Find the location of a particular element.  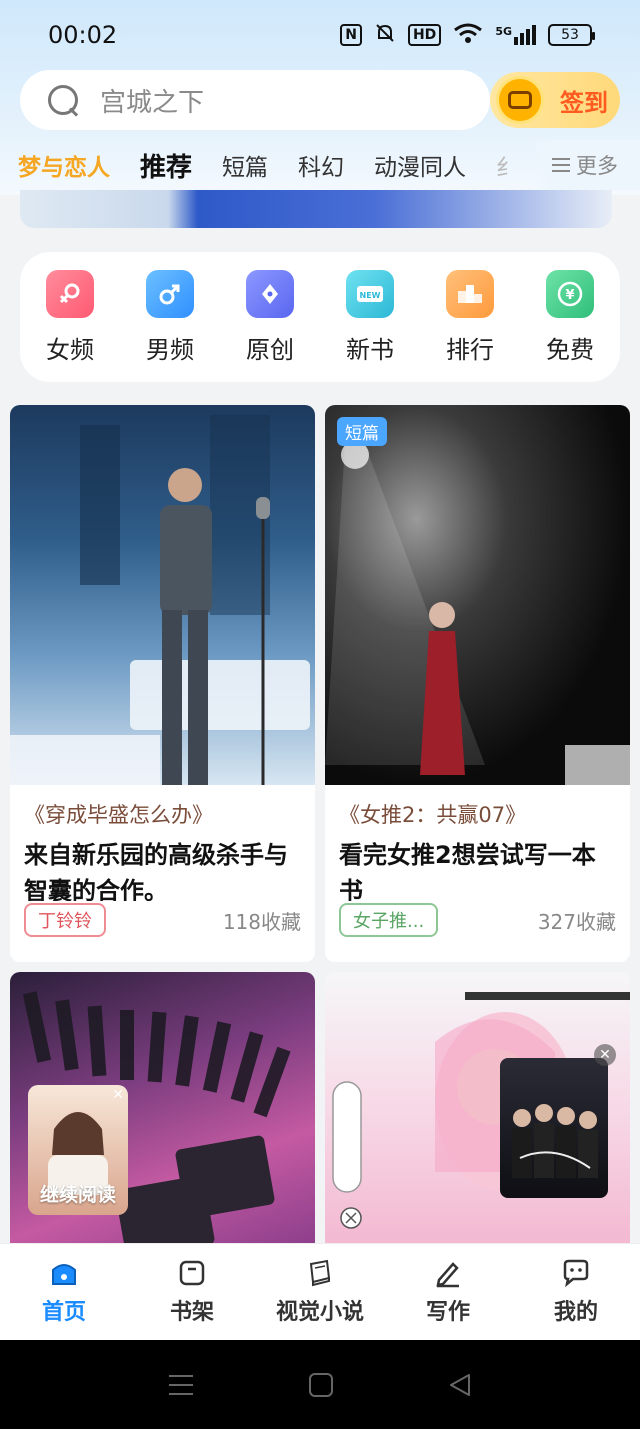

card-cover-image is located at coordinates (162, 595).